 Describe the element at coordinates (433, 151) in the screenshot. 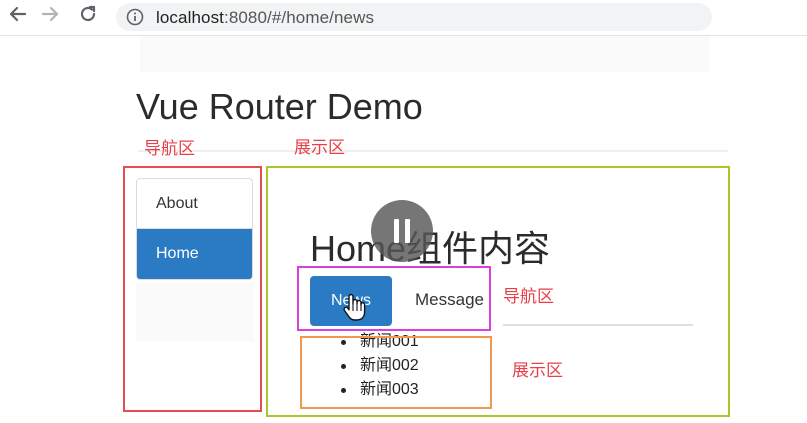

I see `header-divider` at that location.